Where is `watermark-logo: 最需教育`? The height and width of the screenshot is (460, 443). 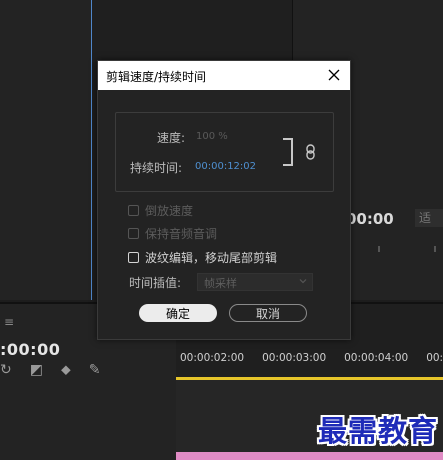
watermark-logo: 最需教育 is located at coordinates (378, 431).